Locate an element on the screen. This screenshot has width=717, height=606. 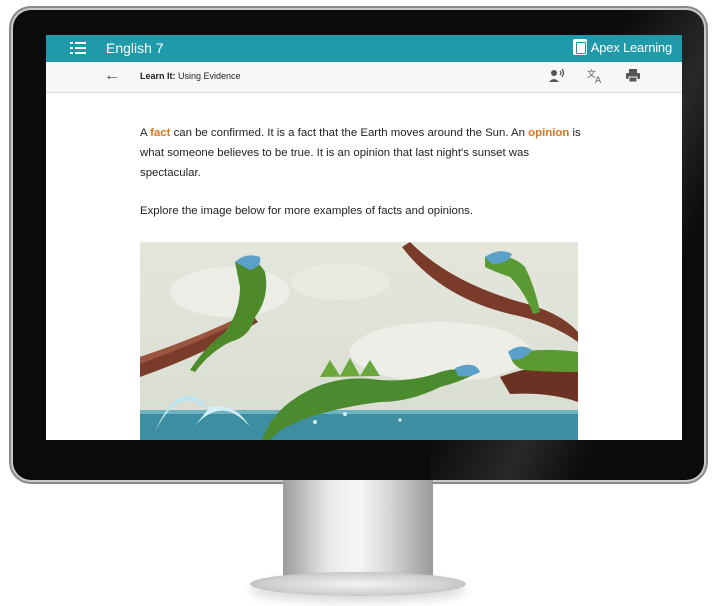
fact-highlight: fact is located at coordinates (160, 133).